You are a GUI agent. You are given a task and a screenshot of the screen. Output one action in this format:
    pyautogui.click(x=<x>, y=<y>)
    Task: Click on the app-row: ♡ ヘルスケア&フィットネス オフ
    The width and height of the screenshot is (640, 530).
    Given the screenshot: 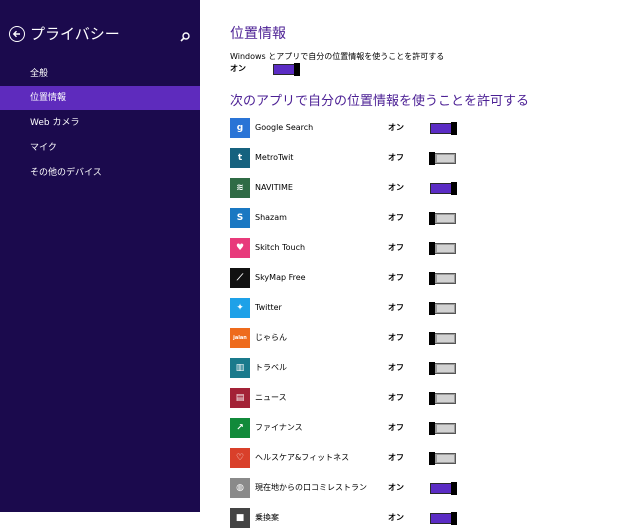 What is the action you would take?
    pyautogui.click(x=420, y=459)
    